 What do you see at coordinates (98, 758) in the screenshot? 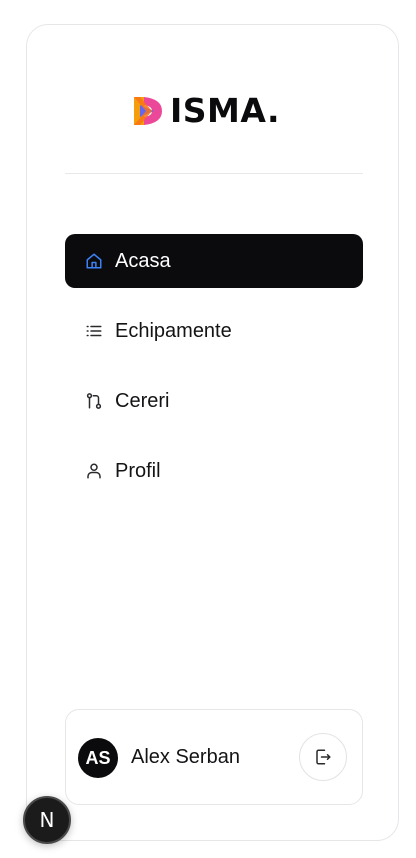
I see `avatar: AS` at bounding box center [98, 758].